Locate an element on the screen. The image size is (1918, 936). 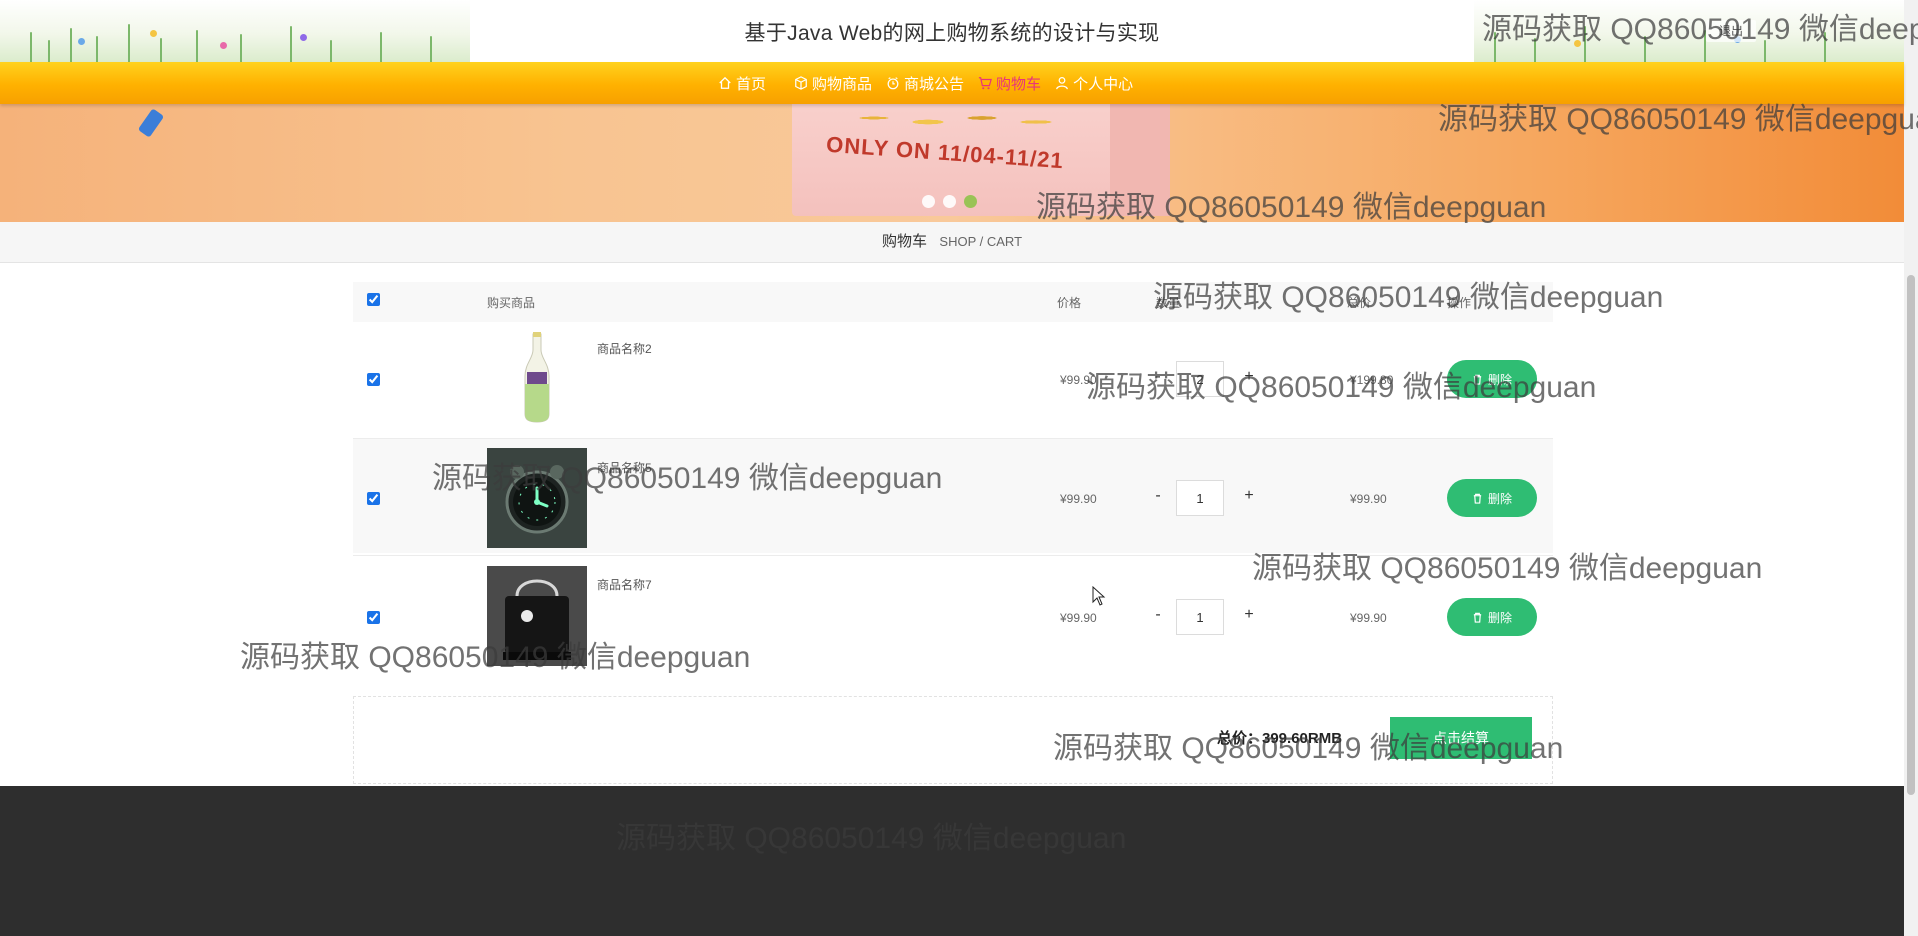
cart-row: 商品名称5 ¥99.90 - + ¥99.90 删除 is located at coordinates (953, 496).